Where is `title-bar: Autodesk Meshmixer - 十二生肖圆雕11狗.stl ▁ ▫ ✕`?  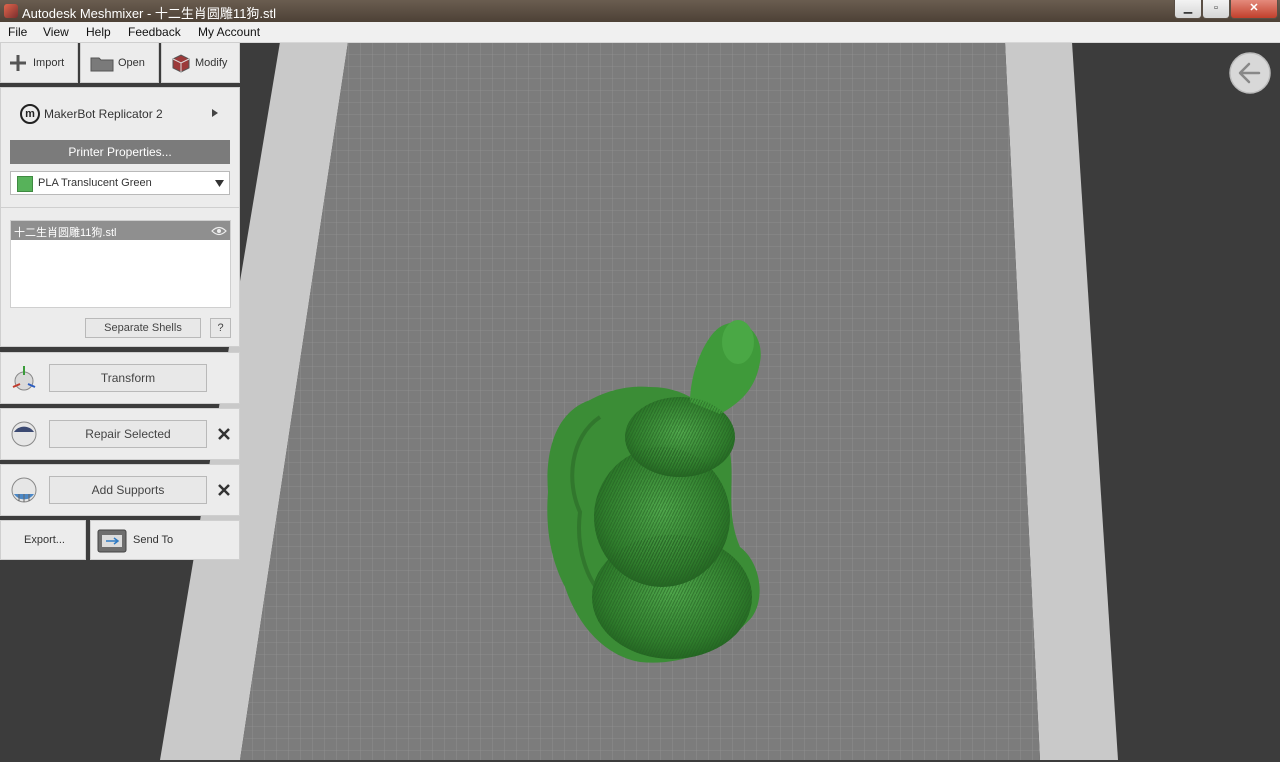 title-bar: Autodesk Meshmixer - 十二生肖圆雕11狗.stl ▁ ▫ ✕ is located at coordinates (640, 11).